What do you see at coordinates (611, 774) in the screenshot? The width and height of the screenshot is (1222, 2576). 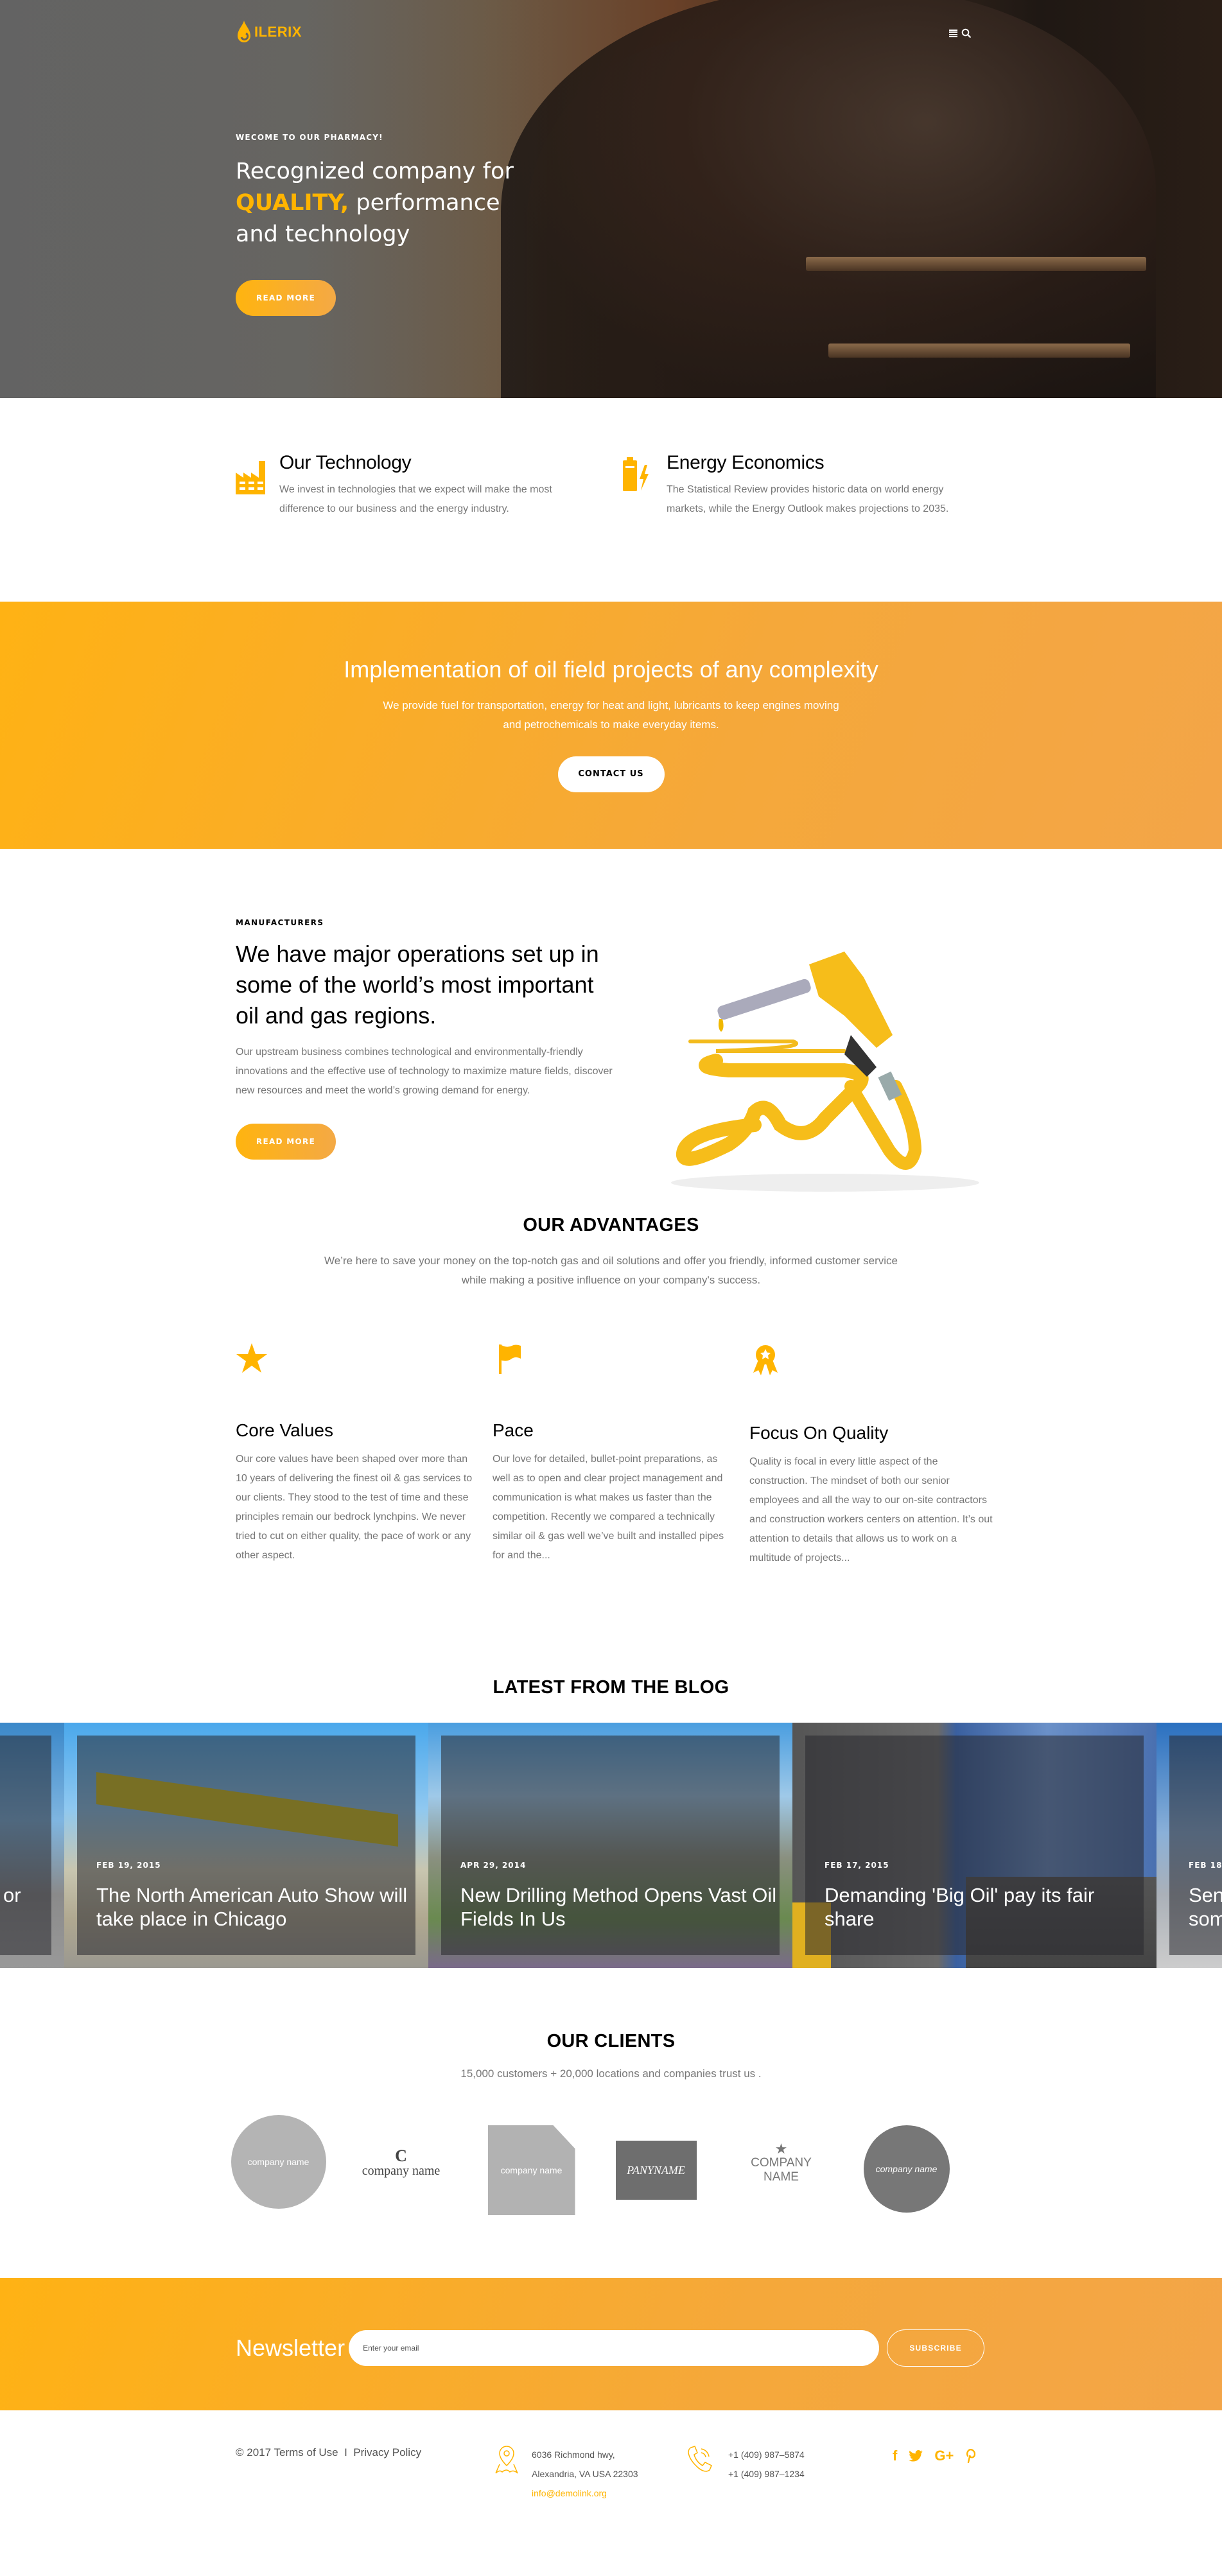 I see `contact-us-button: CONTACT US` at bounding box center [611, 774].